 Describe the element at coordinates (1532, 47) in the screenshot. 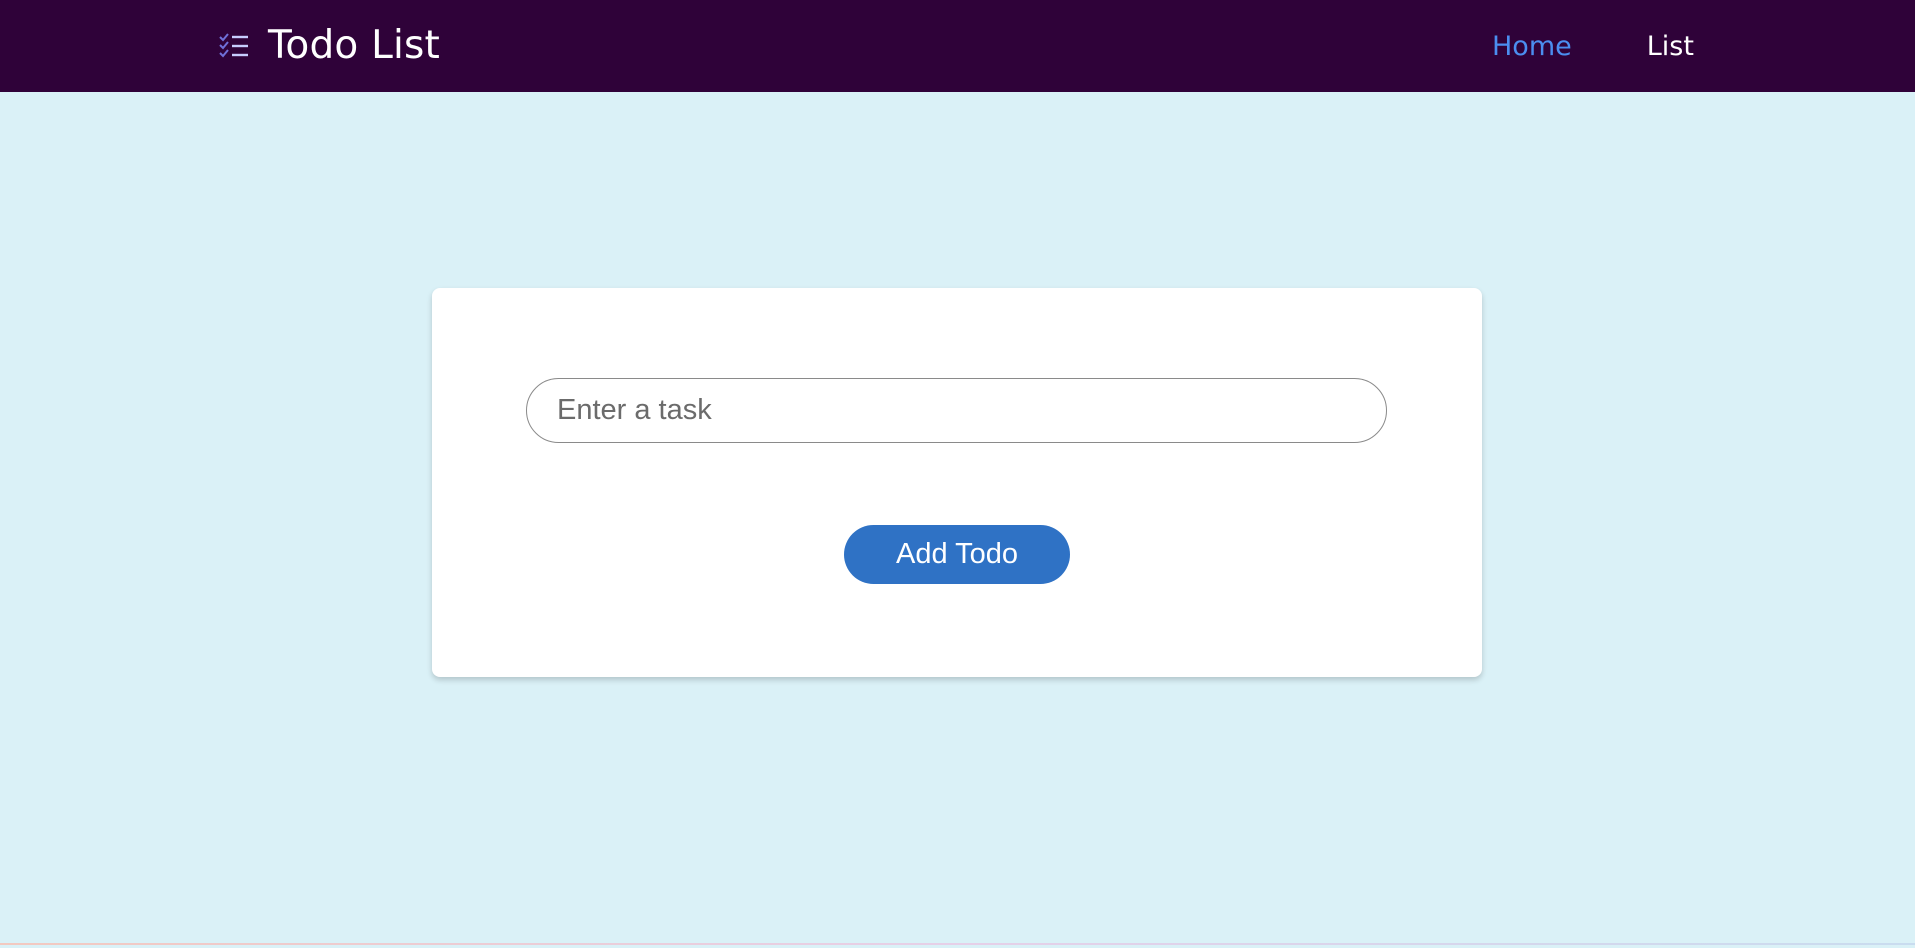

I see `nav-link-home: Home` at that location.